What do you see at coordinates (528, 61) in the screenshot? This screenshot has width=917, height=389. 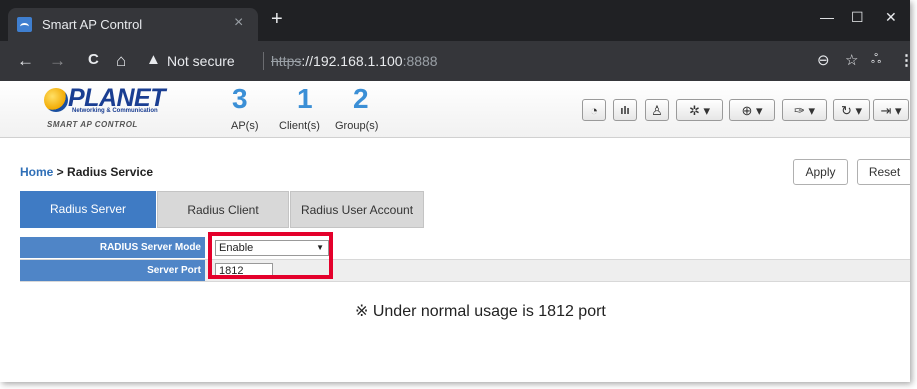 I see `address-bar: ▲ Not secure https://192.168.1.100:8888` at bounding box center [528, 61].